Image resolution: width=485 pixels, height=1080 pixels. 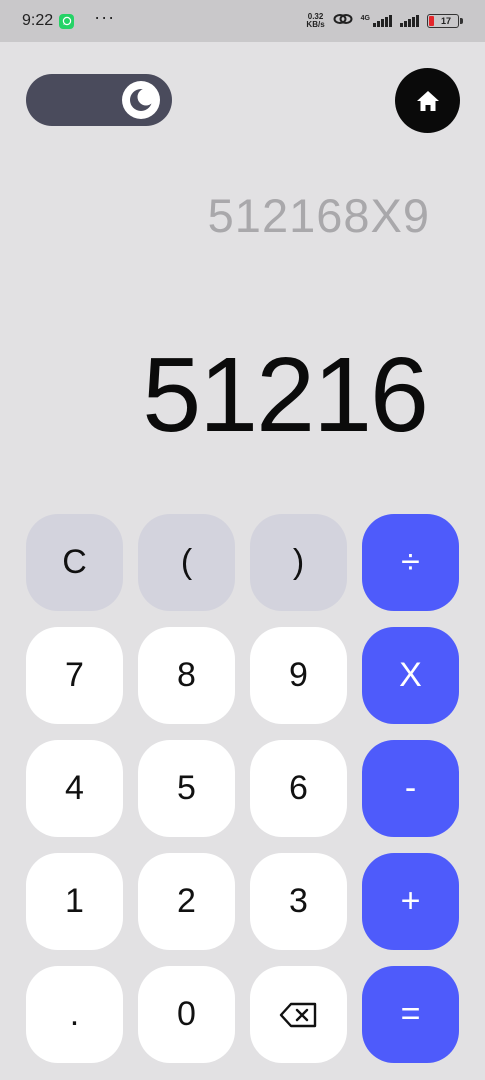 I want to click on backspace-button, so click(x=298, y=1014).